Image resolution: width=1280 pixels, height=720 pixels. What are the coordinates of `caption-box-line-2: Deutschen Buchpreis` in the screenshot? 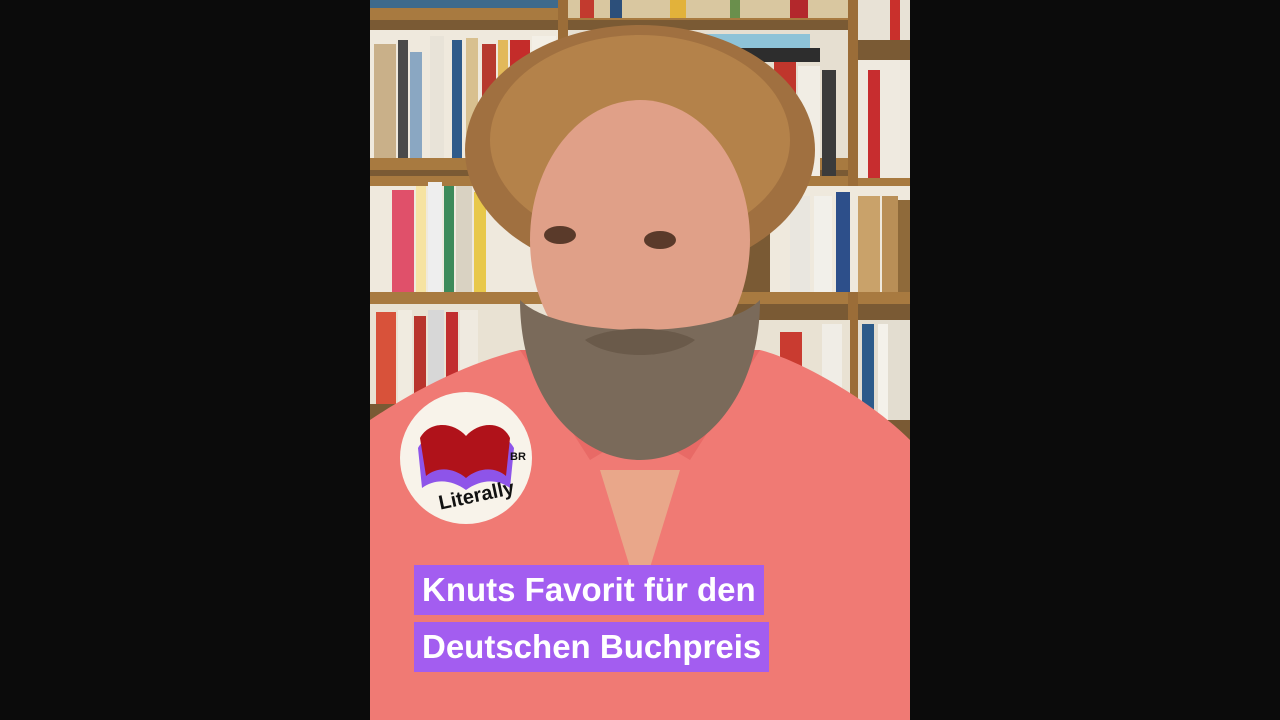 It's located at (592, 647).